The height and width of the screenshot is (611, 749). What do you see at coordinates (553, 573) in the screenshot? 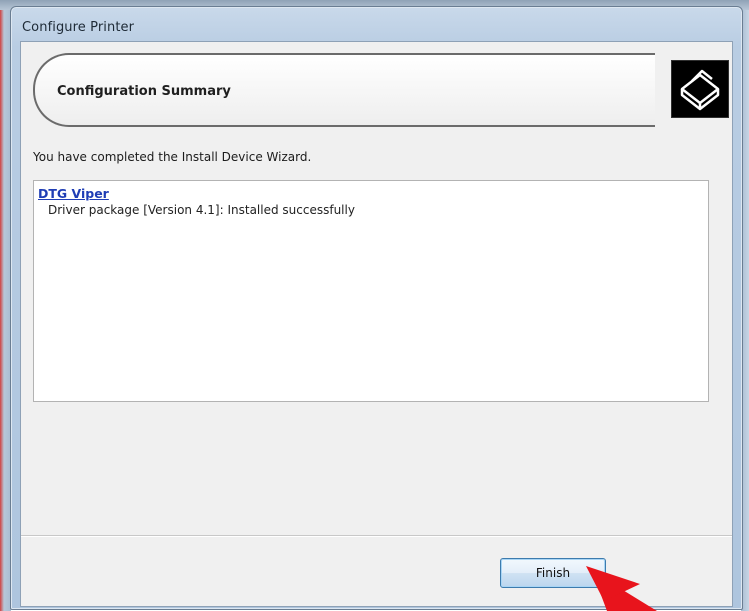
I see `finish-button: Finish` at bounding box center [553, 573].